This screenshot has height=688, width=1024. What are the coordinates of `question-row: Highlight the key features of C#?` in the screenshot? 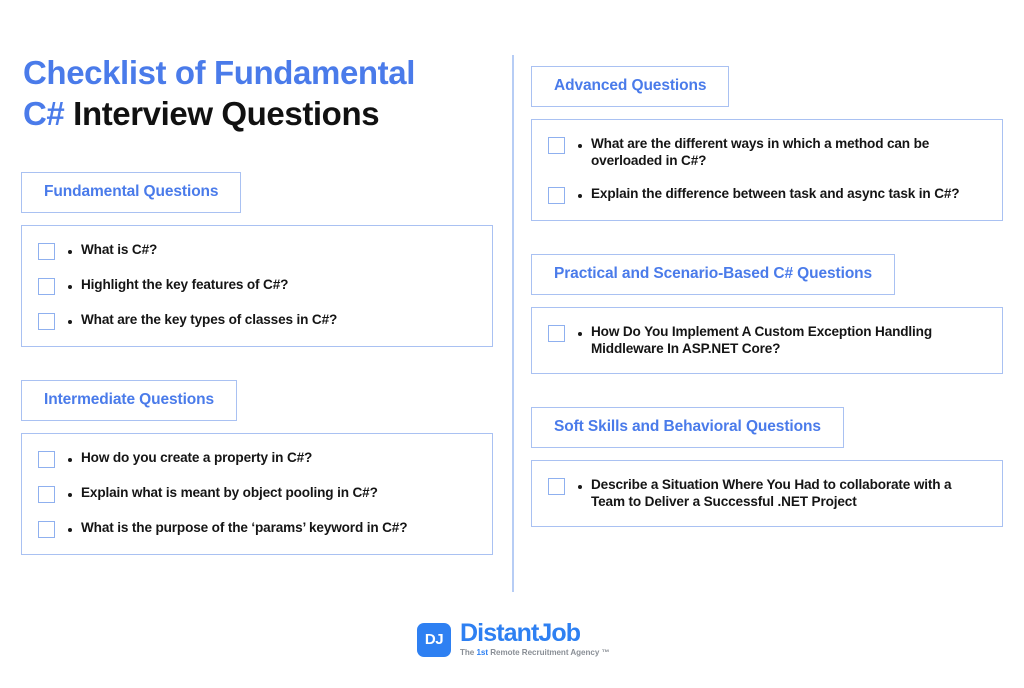 It's located at (256, 286).